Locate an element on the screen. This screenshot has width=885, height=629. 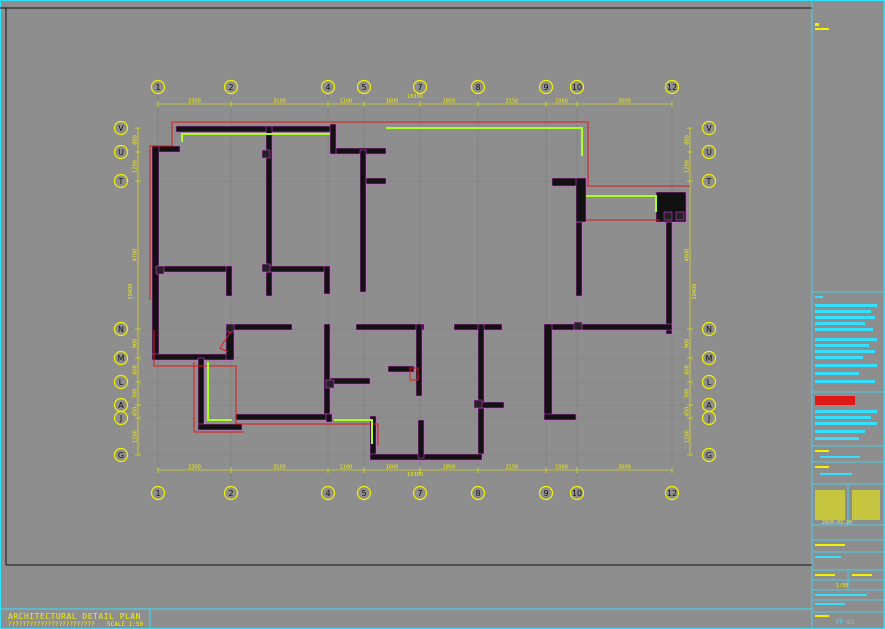
wall-north-mid is located at coordinates (359, 151).